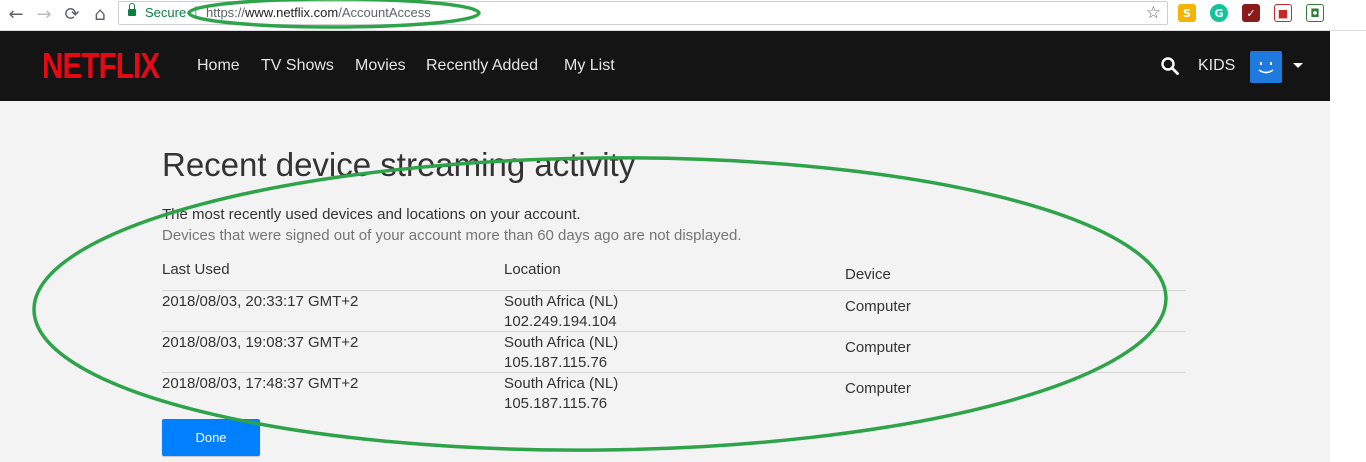 This screenshot has width=1366, height=462. What do you see at coordinates (16, 14) in the screenshot?
I see `back-icon: ←` at bounding box center [16, 14].